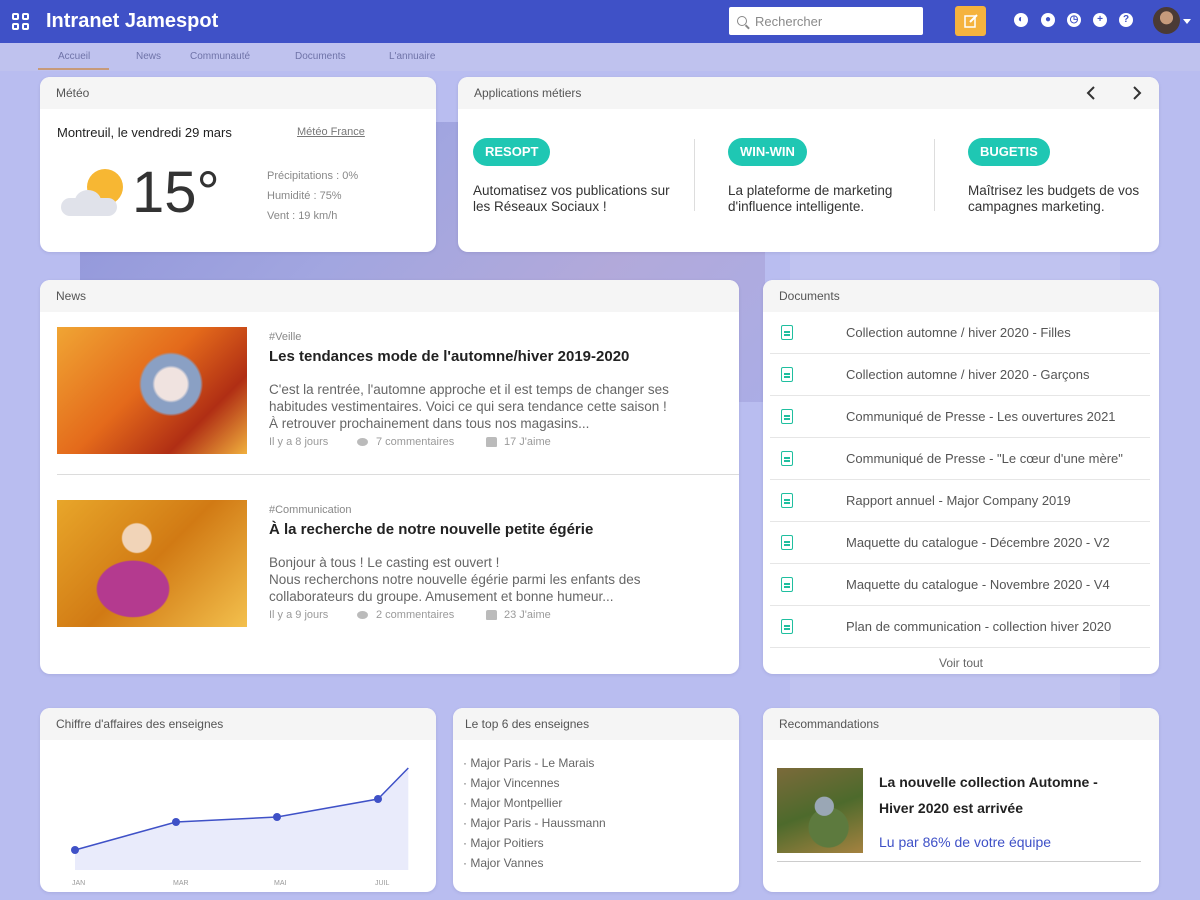  What do you see at coordinates (132, 21) in the screenshot?
I see `brand-title: Intranet Jamespot` at bounding box center [132, 21].